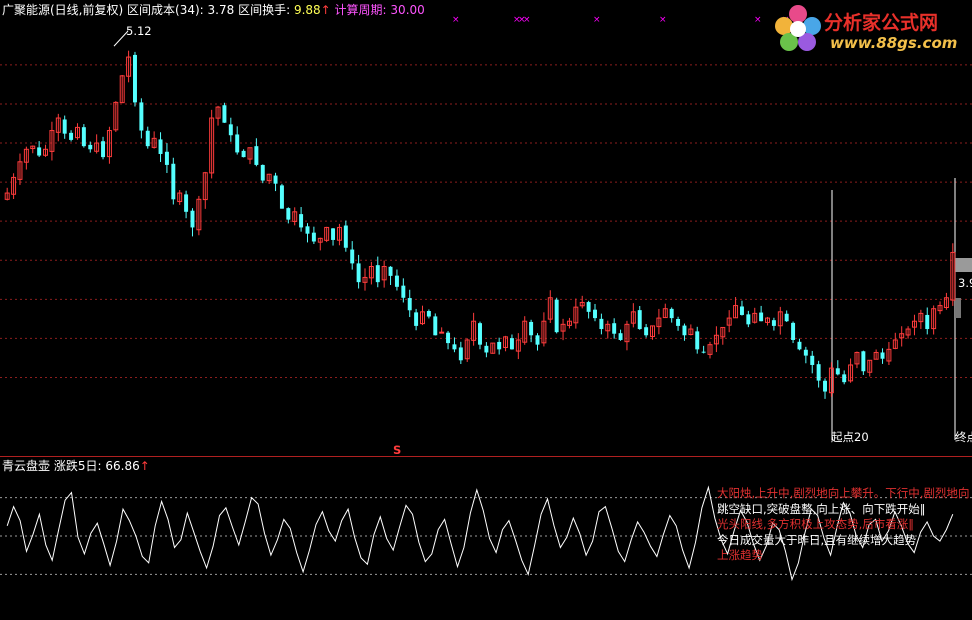  Describe the element at coordinates (360, 10) in the screenshot. I see `calc-period-label: 计算周期:` at that location.